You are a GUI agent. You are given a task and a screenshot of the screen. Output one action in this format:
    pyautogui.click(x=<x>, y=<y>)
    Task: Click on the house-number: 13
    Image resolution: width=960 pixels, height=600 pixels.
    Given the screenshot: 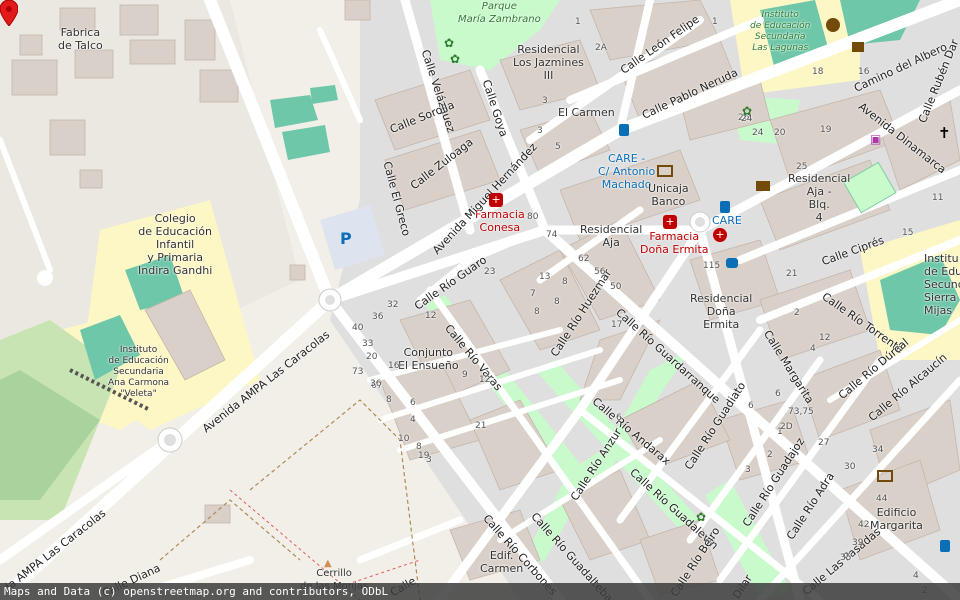 What is the action you would take?
    pyautogui.click(x=545, y=277)
    